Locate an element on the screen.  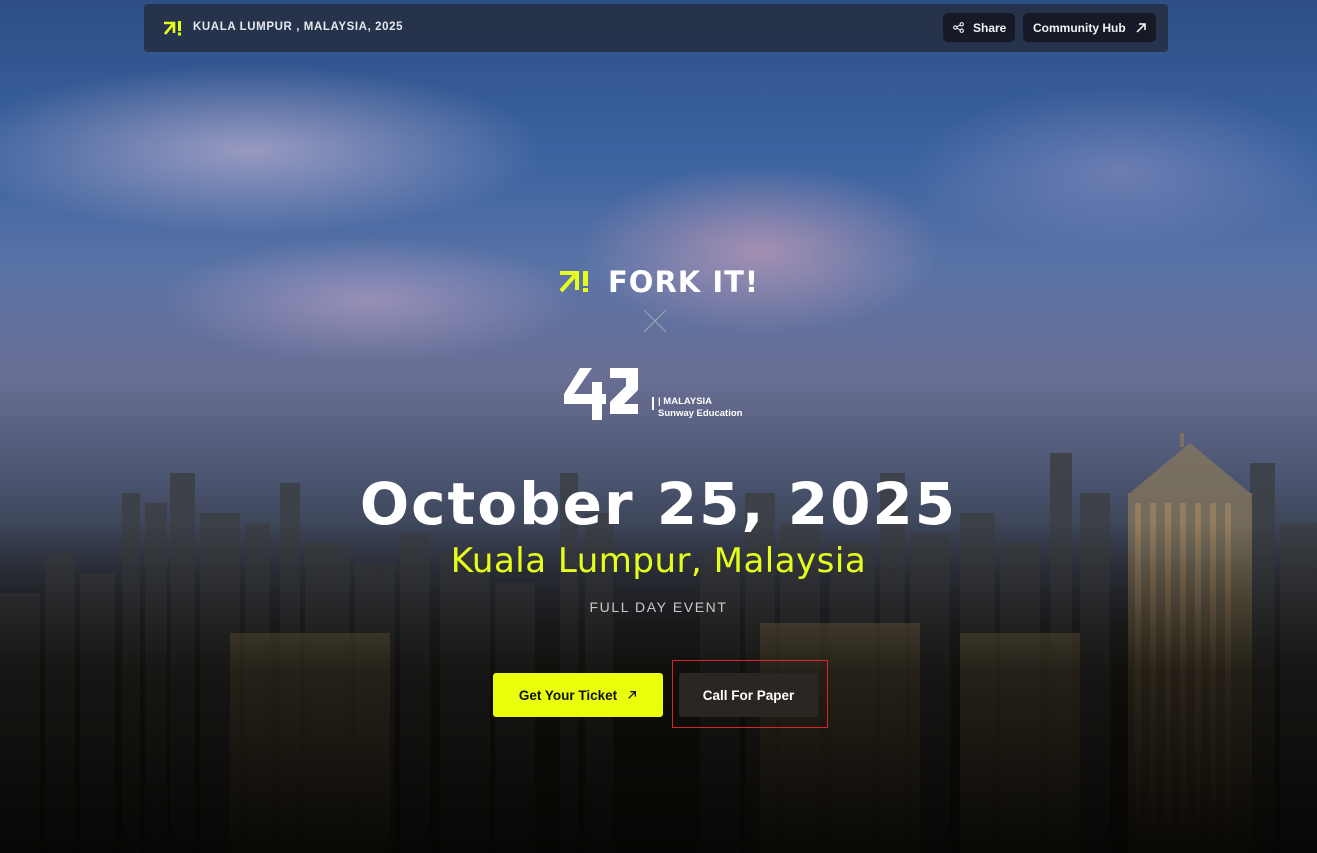
brand-name: FORK IT! is located at coordinates (684, 282).